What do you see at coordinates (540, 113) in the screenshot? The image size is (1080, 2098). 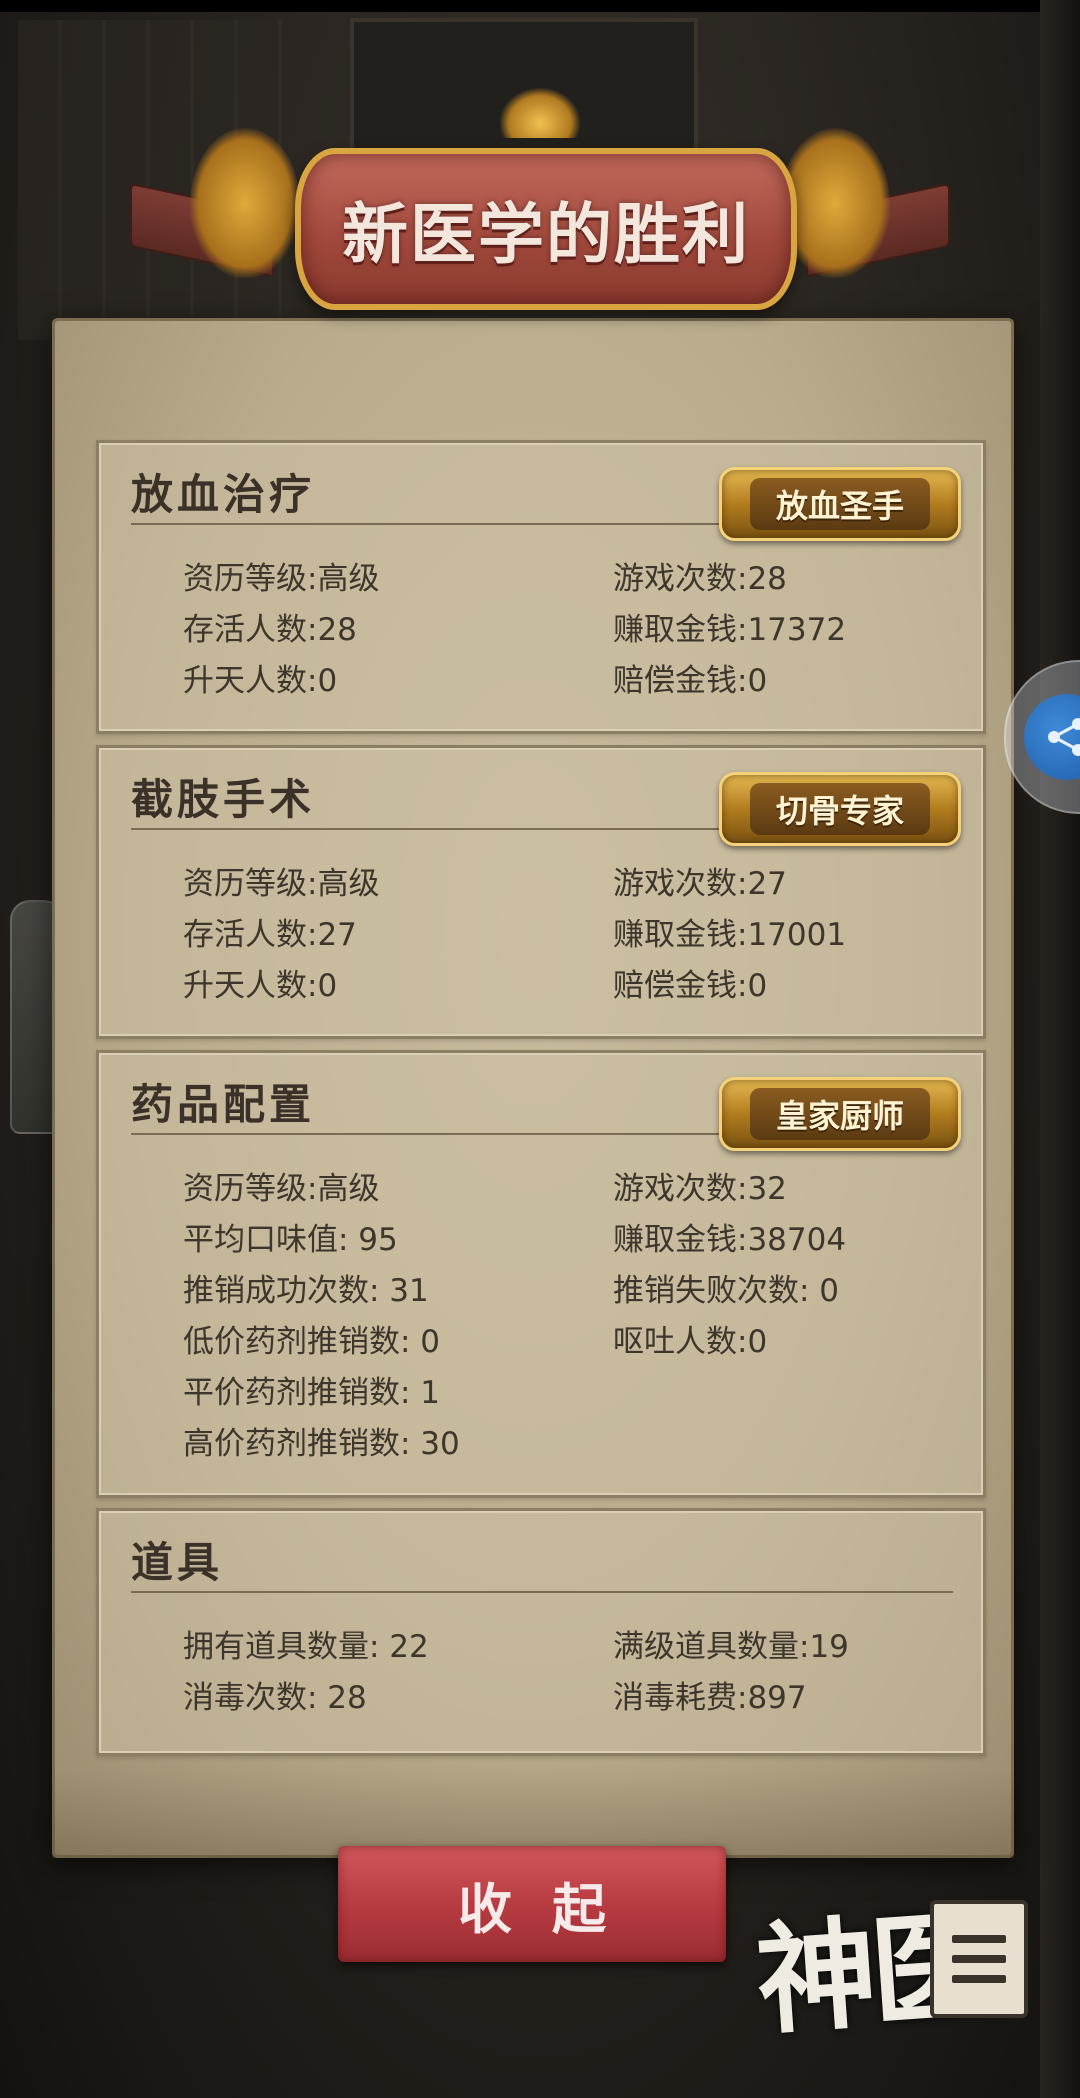 I see `crown-crest-icon` at bounding box center [540, 113].